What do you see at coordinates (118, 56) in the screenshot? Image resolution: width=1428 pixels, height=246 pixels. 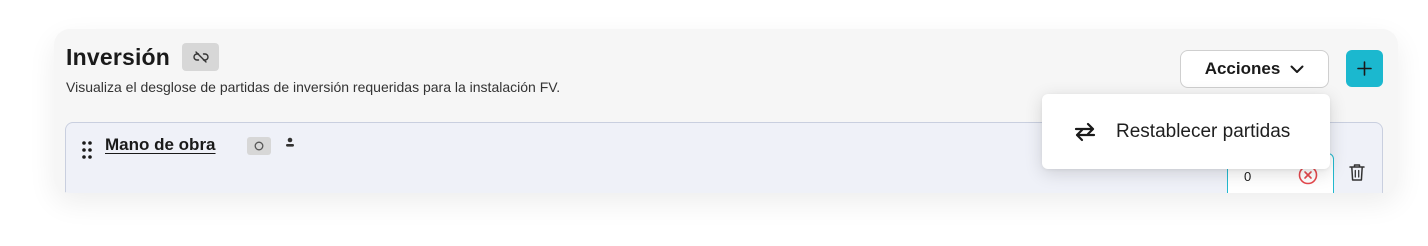 I see `section-title: Inversión` at bounding box center [118, 56].